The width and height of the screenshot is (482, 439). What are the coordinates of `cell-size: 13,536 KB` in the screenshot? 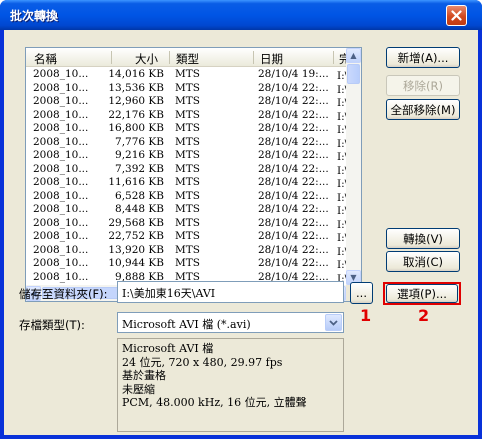 It's located at (136, 87).